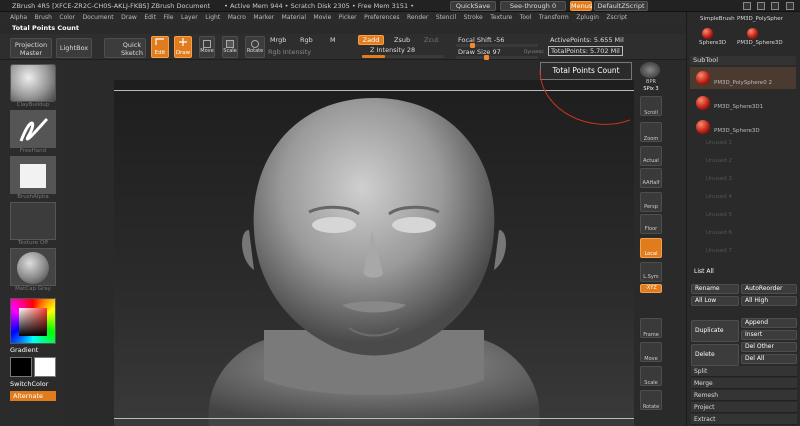  Describe the element at coordinates (473, 6) in the screenshot. I see `quicksave-button: QuickSave` at that location.